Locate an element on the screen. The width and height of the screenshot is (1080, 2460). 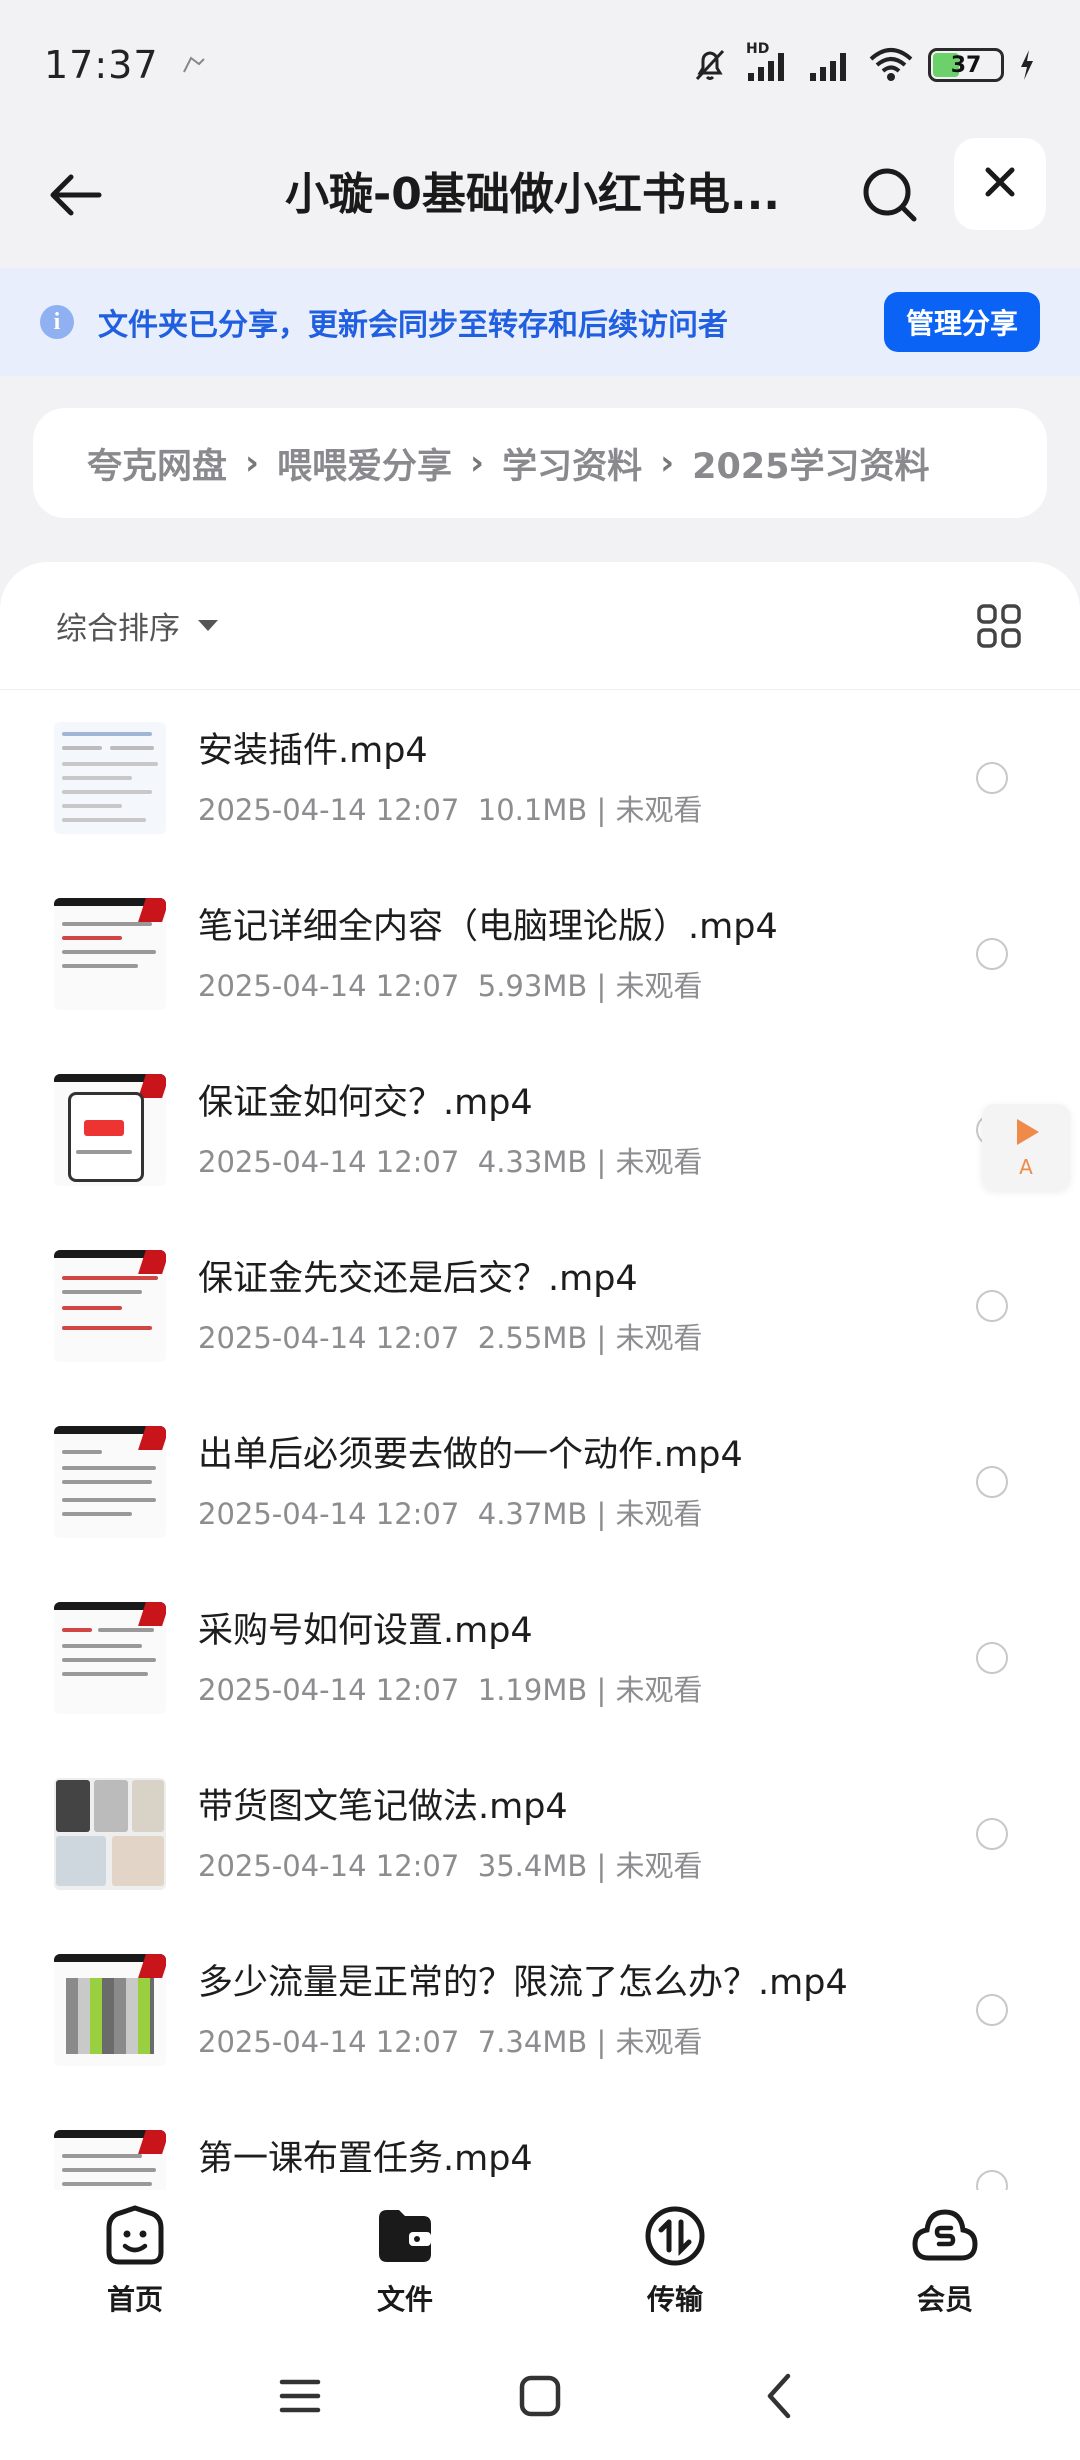
file-size: 1.19MB is located at coordinates (532, 1690).